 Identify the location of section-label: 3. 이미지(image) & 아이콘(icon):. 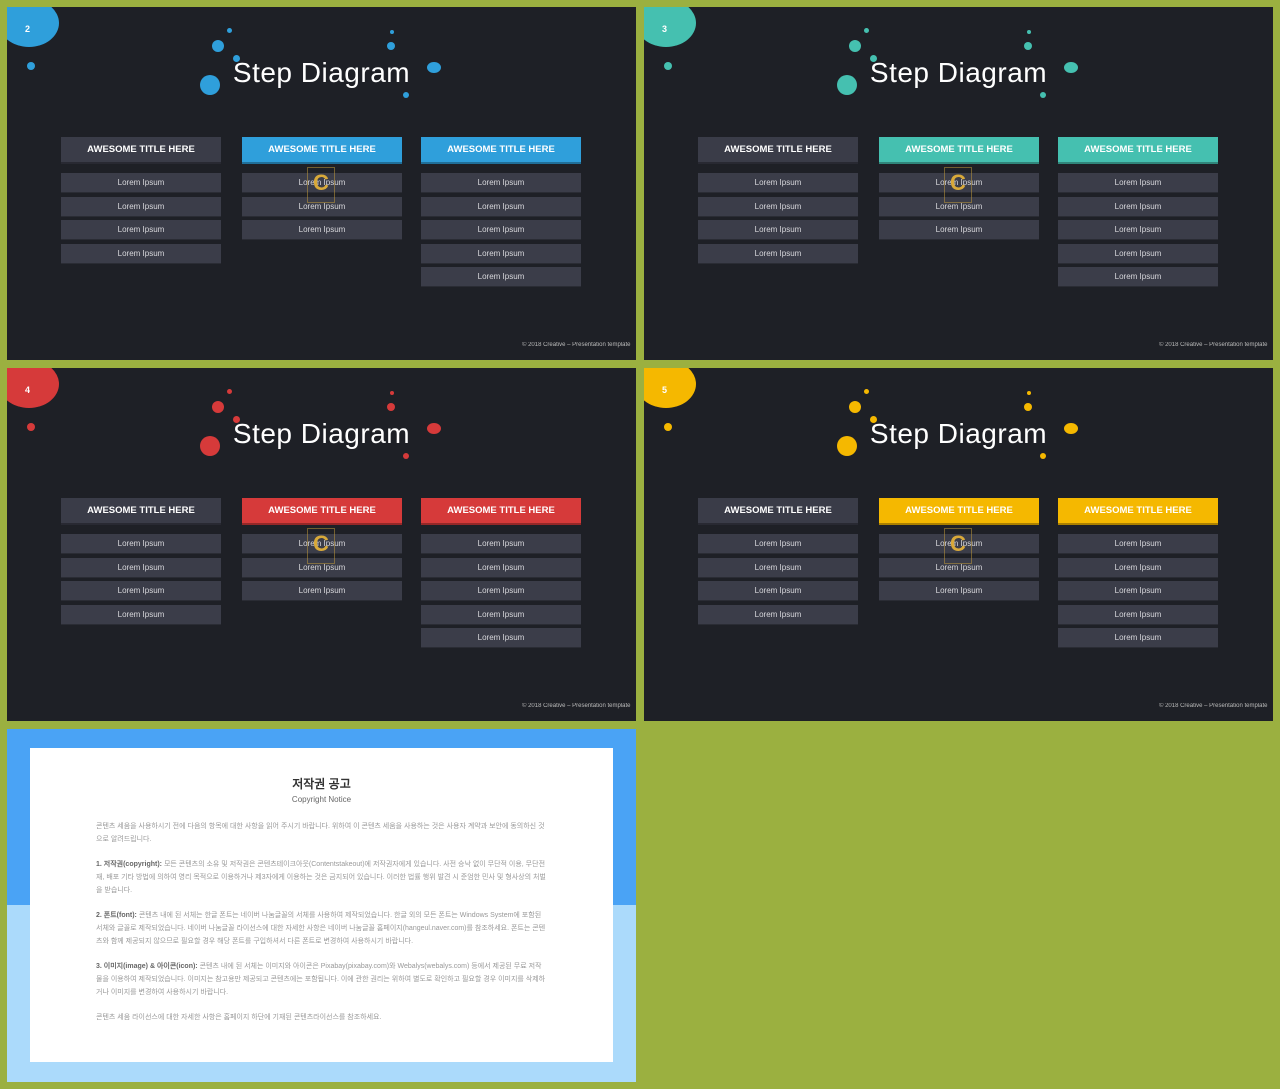
(147, 966).